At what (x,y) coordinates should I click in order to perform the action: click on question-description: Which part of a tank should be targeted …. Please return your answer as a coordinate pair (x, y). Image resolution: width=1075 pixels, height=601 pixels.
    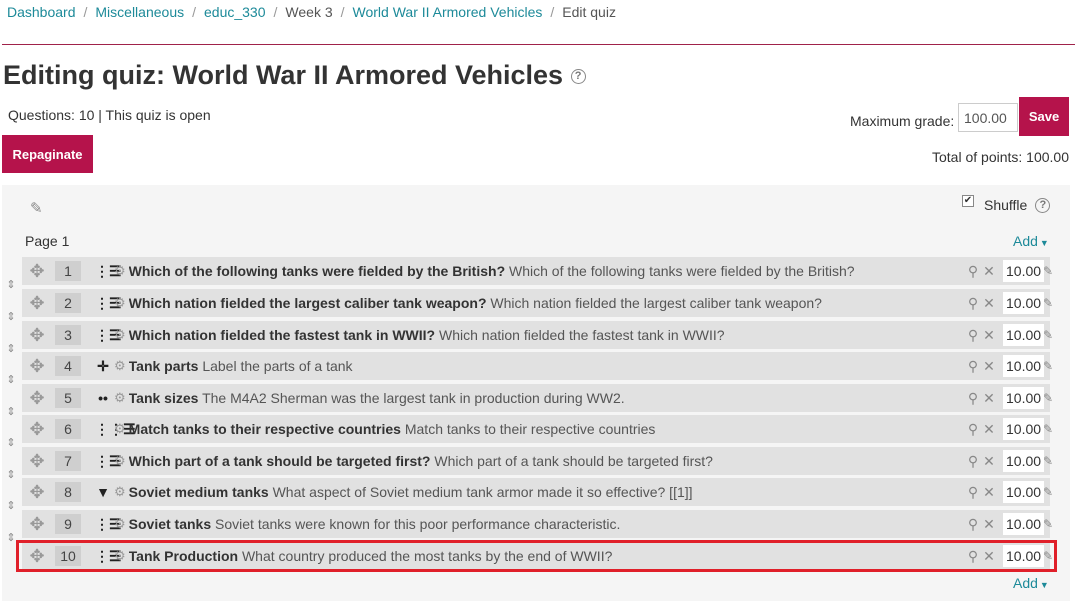
    Looking at the image, I should click on (573, 461).